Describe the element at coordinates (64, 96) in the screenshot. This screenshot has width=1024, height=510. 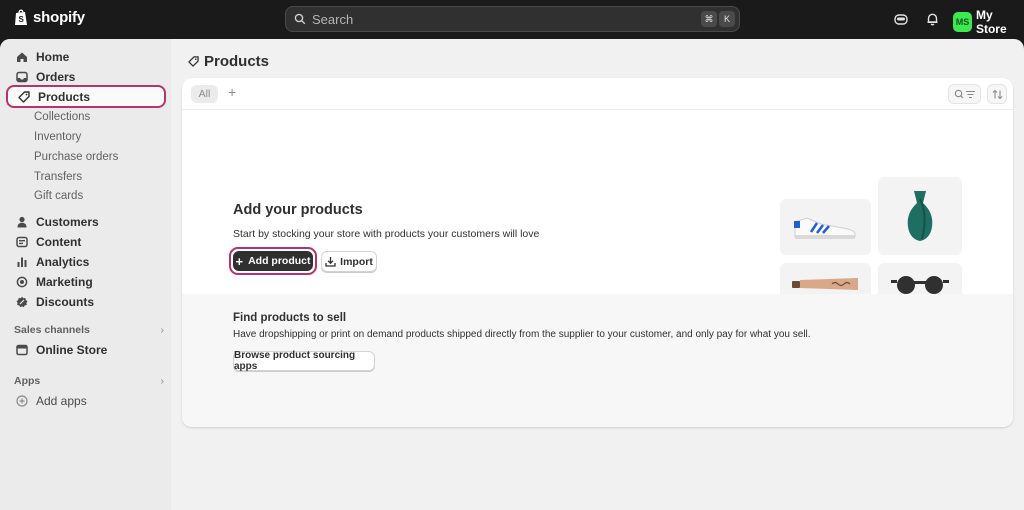
I see `sidebar-item-label: Products` at that location.